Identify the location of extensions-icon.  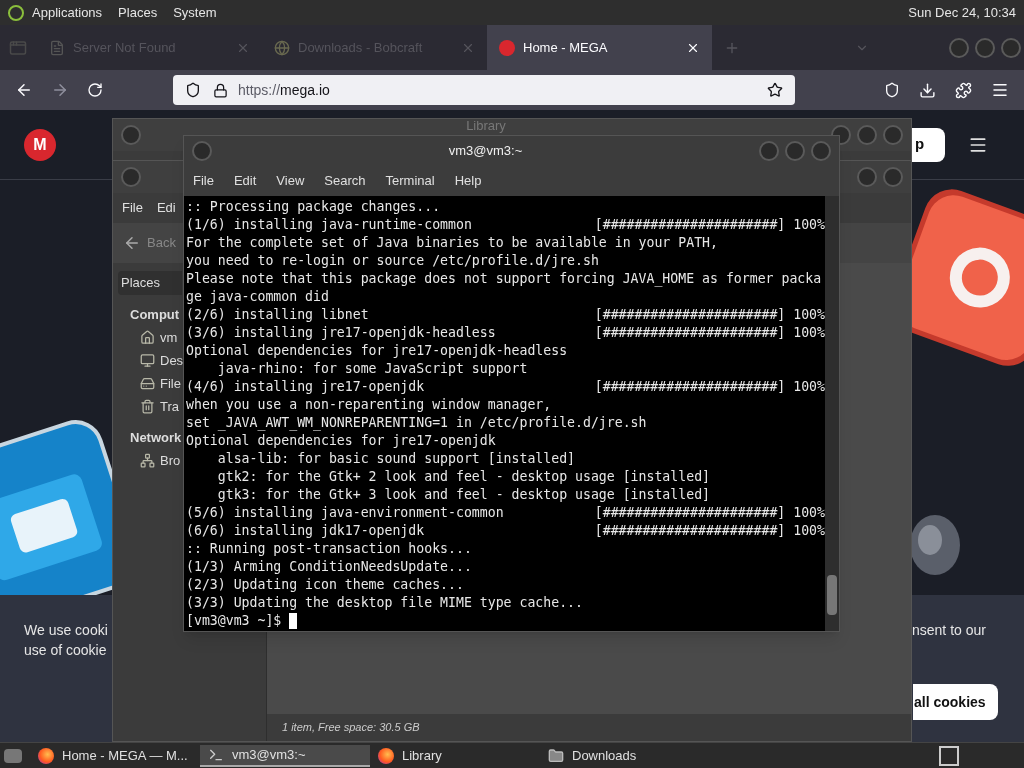
(963, 90).